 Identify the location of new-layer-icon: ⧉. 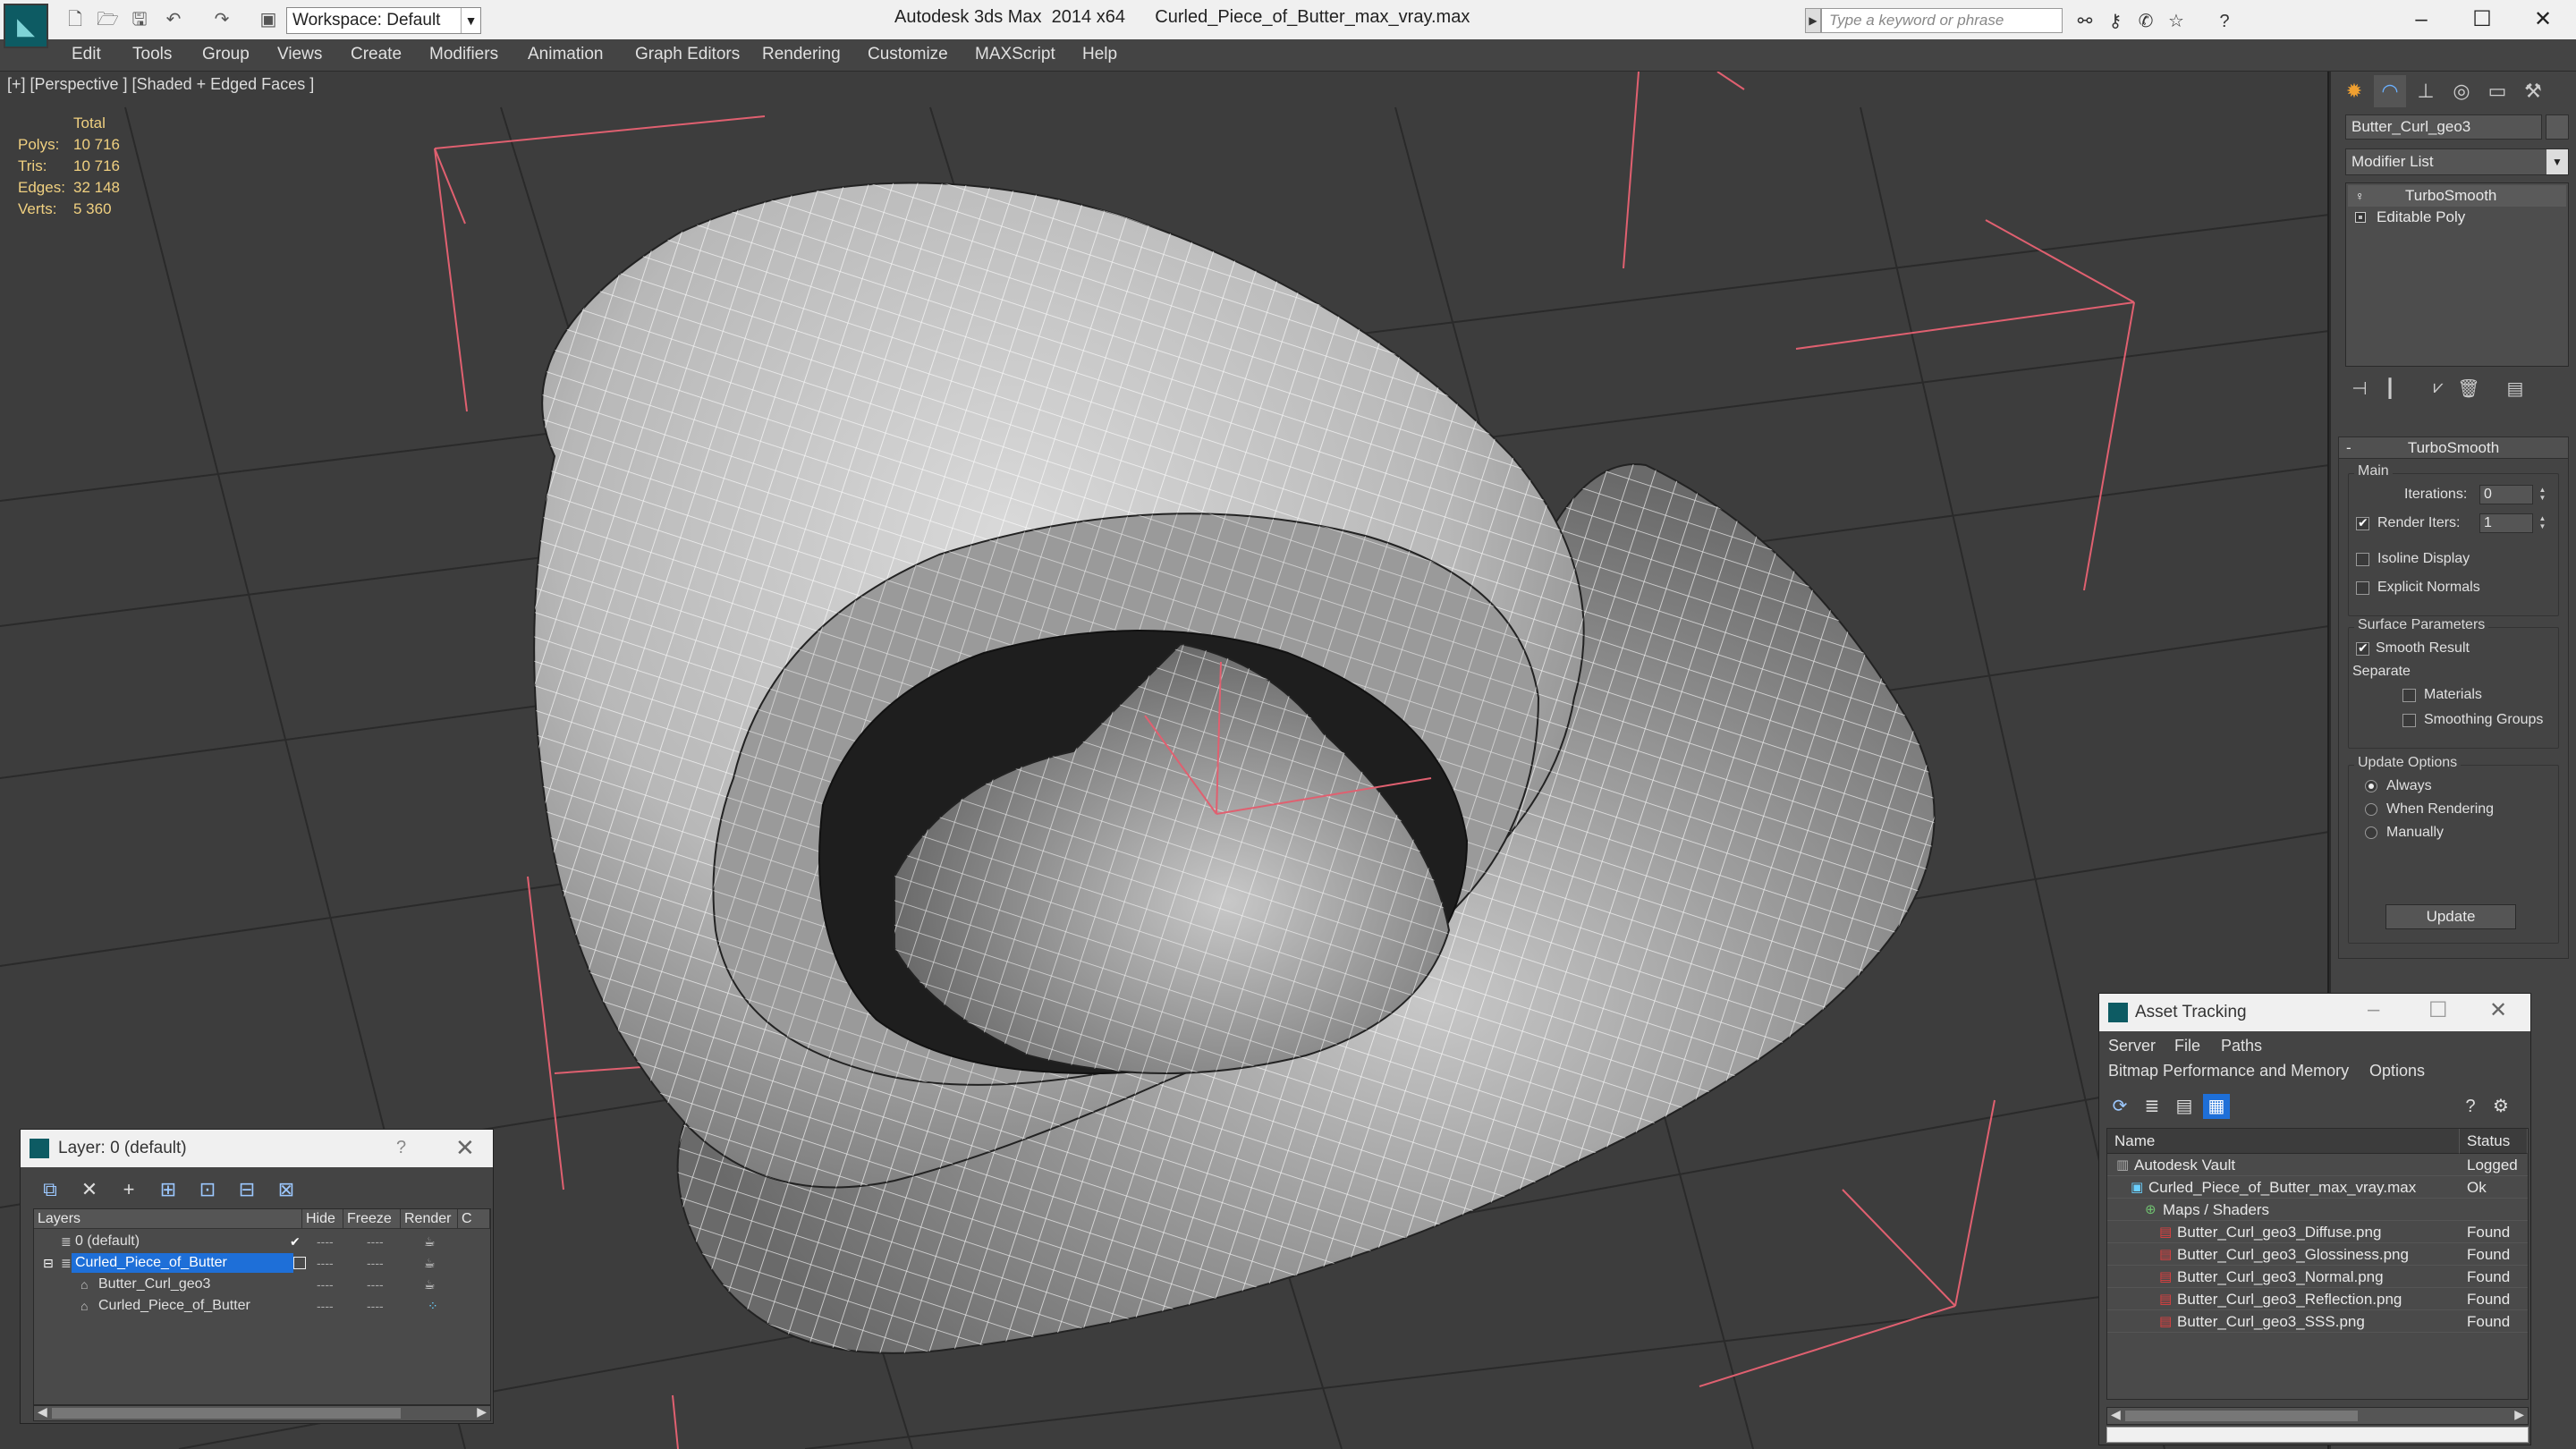
(50, 1189).